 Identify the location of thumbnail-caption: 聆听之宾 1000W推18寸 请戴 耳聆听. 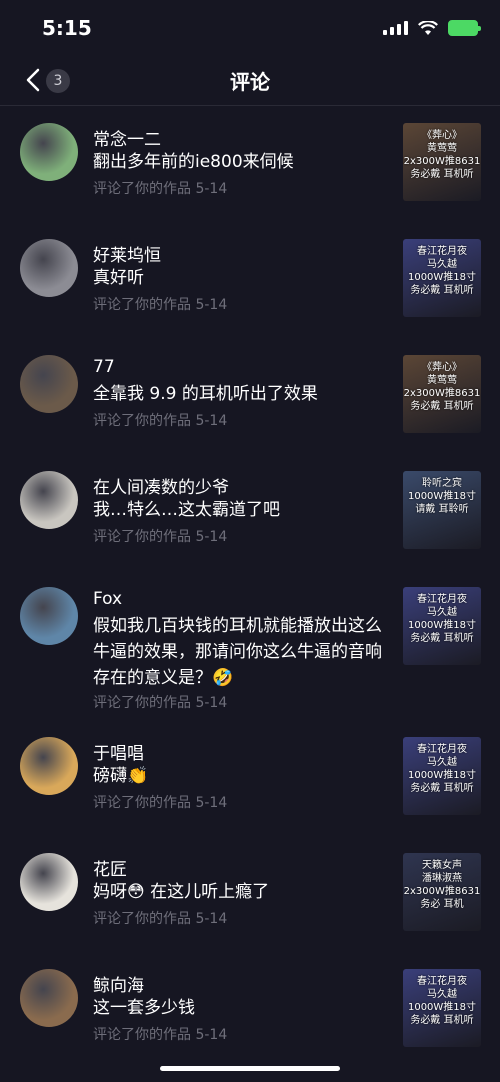
(442, 496).